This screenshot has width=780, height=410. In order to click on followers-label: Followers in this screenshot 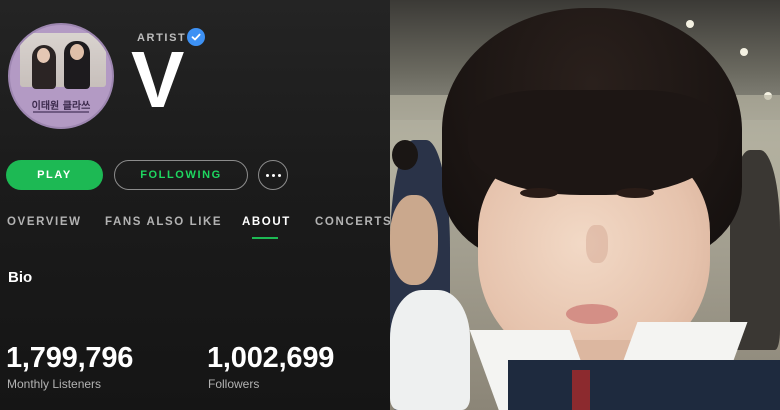, I will do `click(234, 384)`.